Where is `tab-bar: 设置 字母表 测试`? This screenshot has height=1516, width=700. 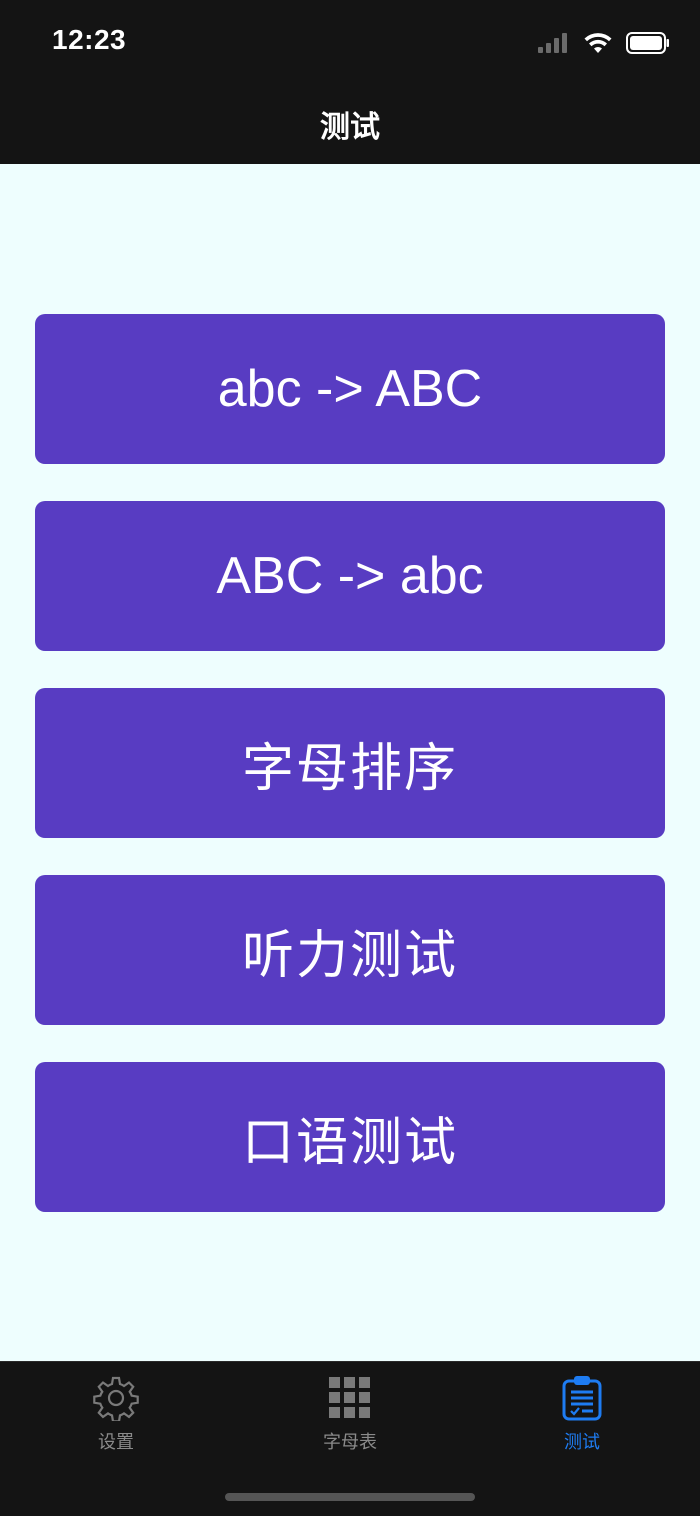
tab-bar: 设置 字母表 测试 is located at coordinates (350, 1438).